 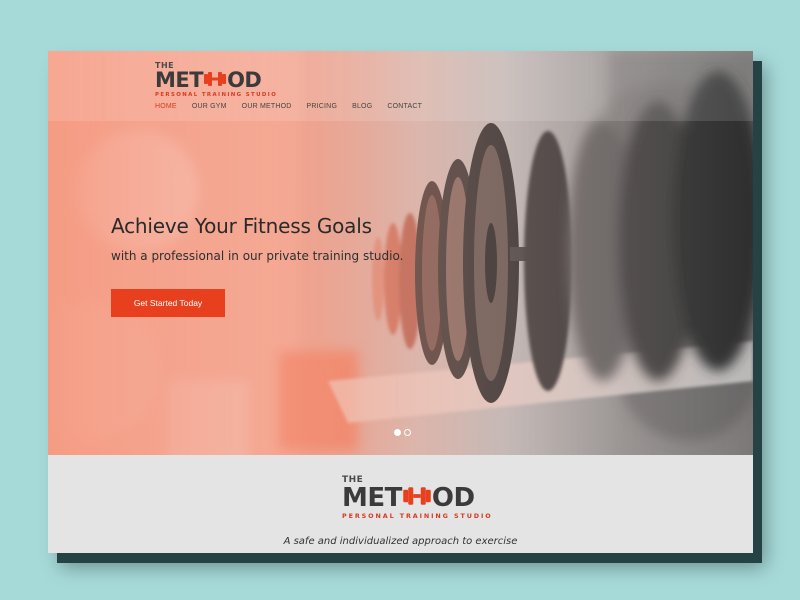 I want to click on logo-wordmark: MET OD, so click(x=216, y=80).